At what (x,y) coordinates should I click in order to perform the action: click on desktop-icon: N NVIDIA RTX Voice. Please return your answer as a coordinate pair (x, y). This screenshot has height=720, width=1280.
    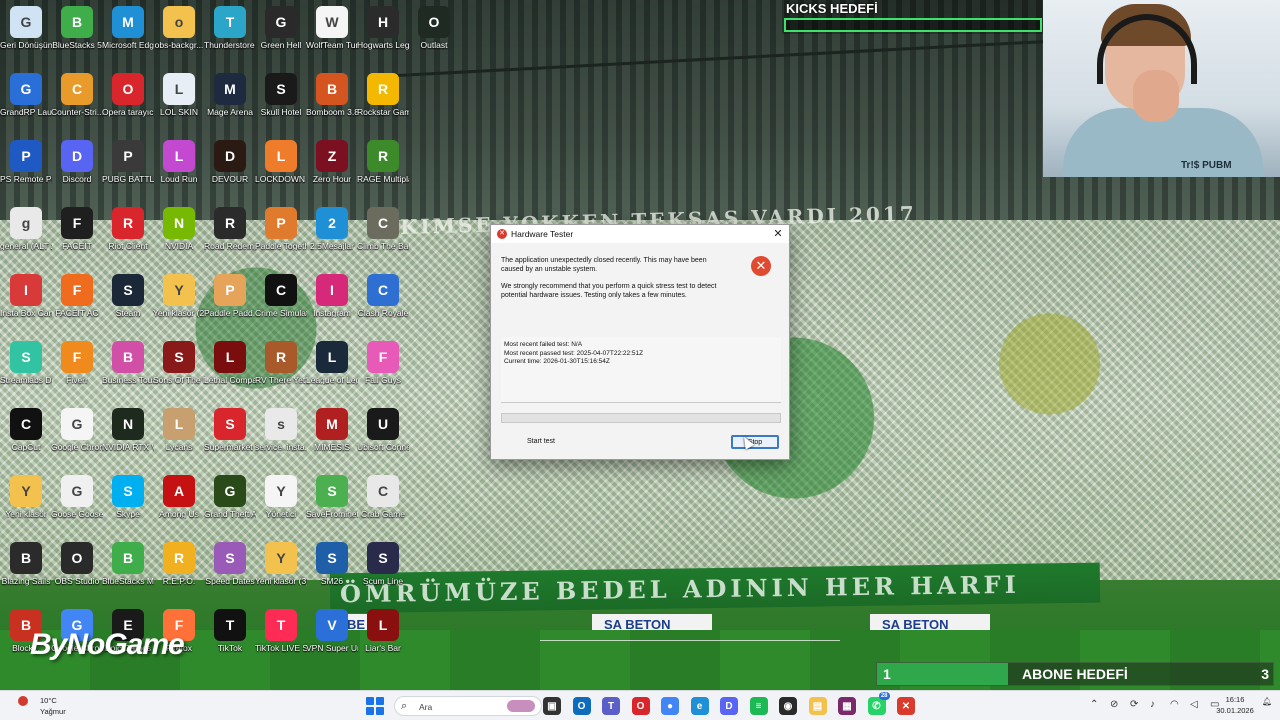
    Looking at the image, I should click on (128, 430).